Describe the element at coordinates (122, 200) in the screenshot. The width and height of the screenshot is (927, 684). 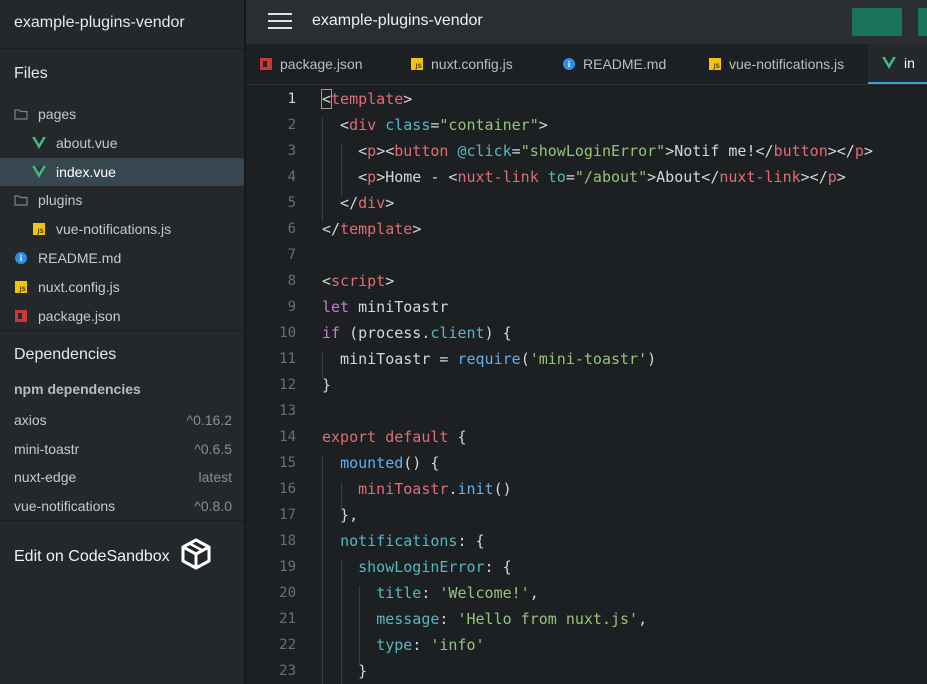
I see `file-tree-item: plugins` at that location.